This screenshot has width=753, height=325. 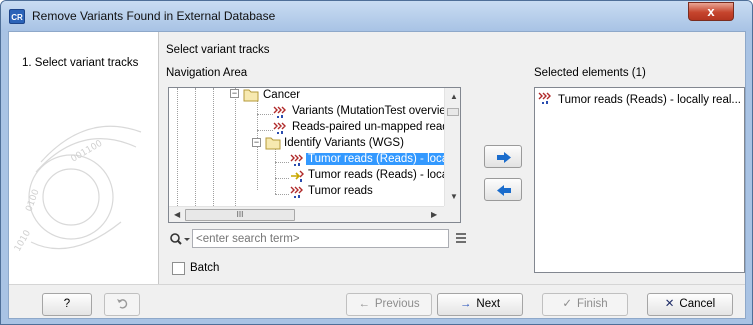 I want to click on step-select-variant-tracks: 1. Select variant tracks, so click(x=80, y=63).